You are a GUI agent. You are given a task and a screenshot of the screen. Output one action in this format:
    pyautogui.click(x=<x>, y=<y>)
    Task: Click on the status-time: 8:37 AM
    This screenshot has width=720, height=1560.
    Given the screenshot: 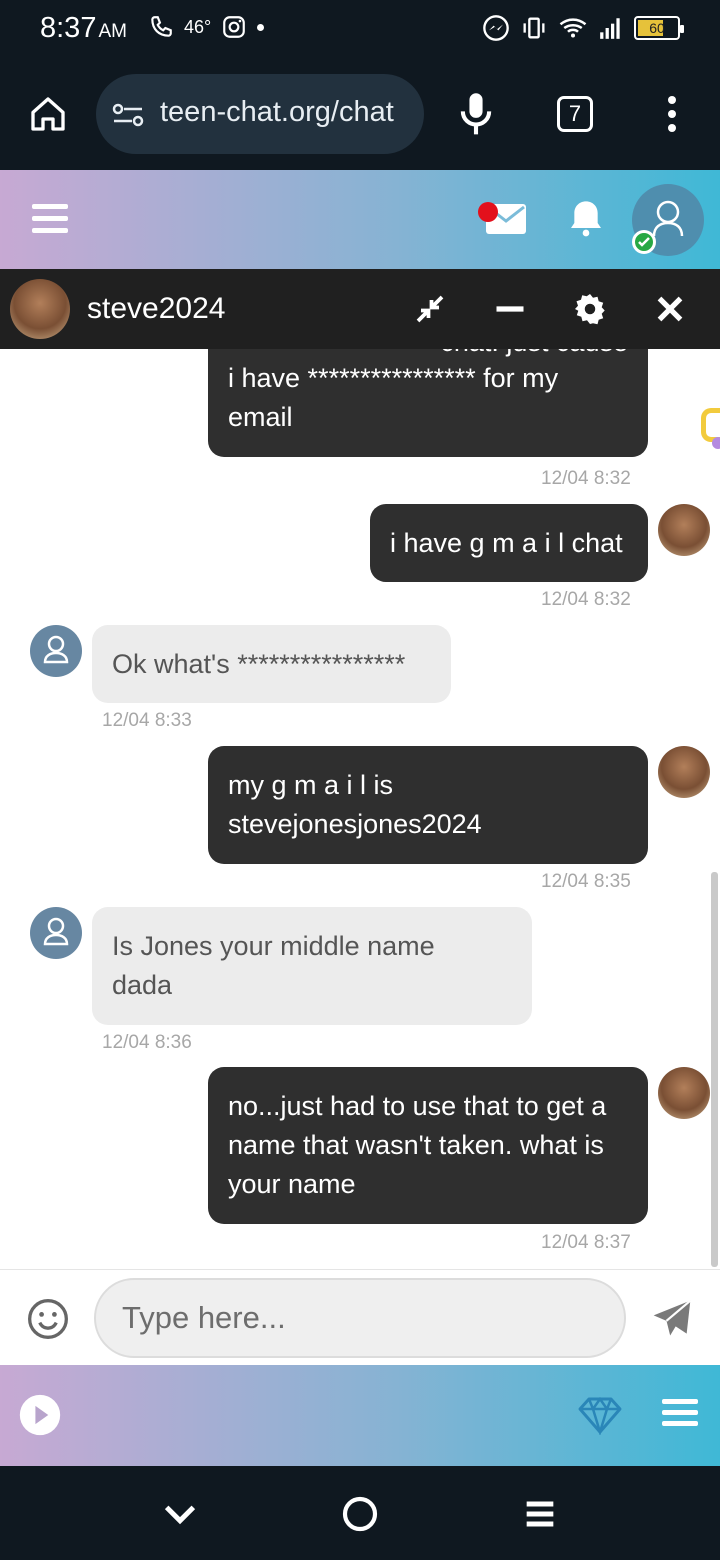 What is the action you would take?
    pyautogui.click(x=83, y=28)
    